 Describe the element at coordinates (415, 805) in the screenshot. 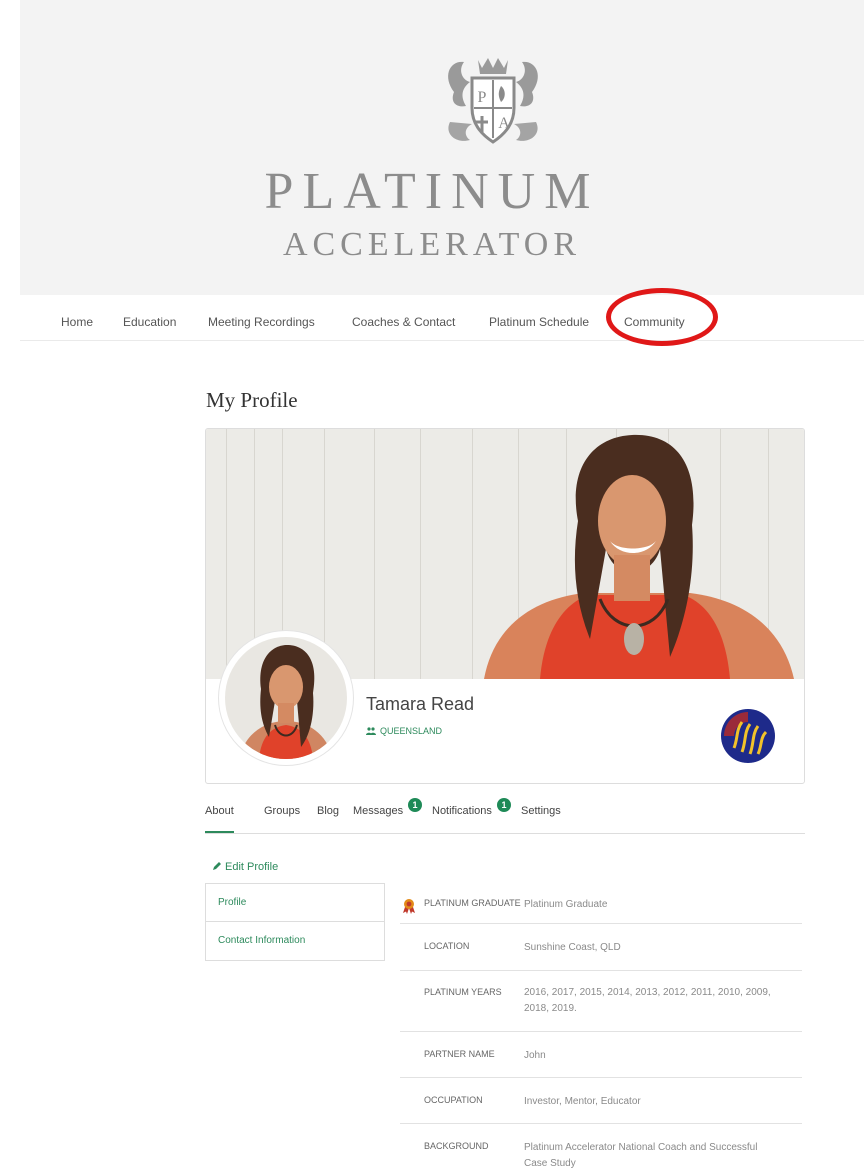

I see `messages-count-badge: 1` at that location.